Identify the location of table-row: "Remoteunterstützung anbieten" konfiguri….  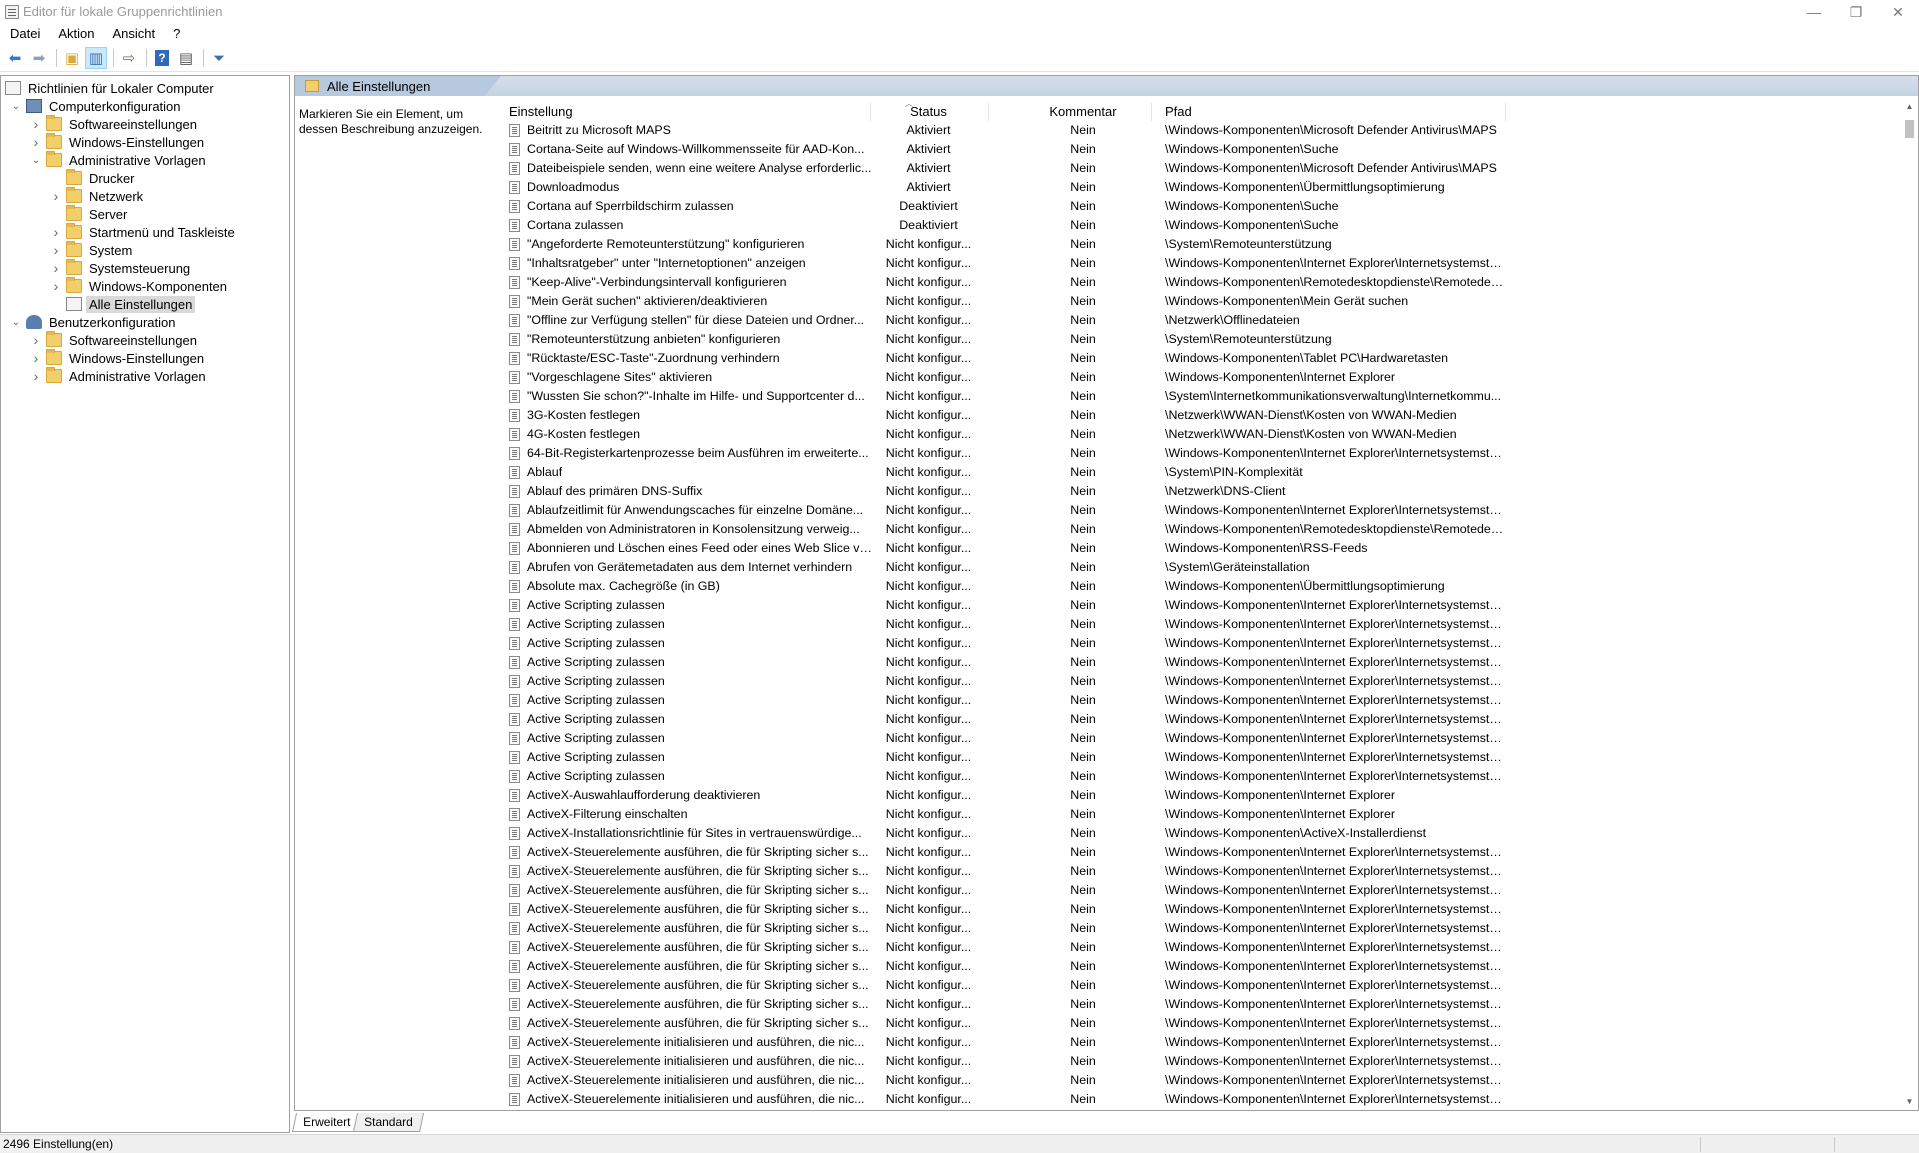
(1210, 339).